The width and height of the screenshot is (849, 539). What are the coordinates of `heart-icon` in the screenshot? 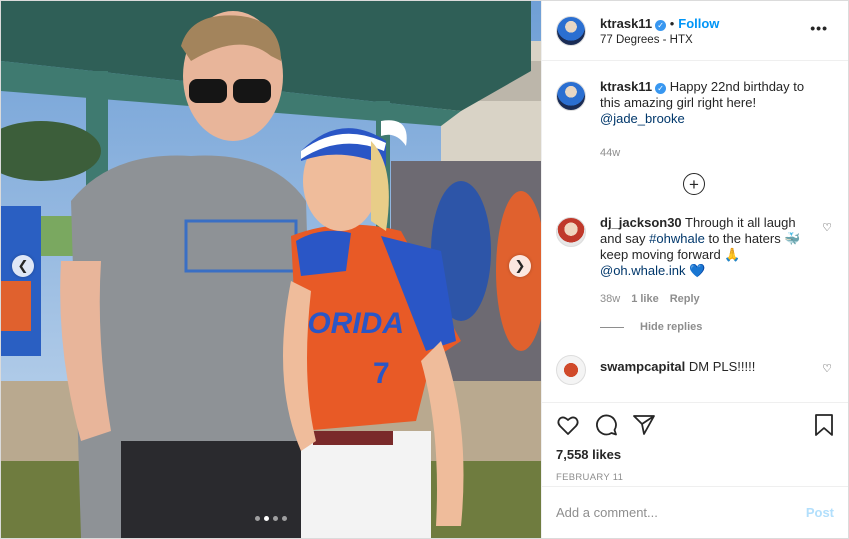 It's located at (568, 425).